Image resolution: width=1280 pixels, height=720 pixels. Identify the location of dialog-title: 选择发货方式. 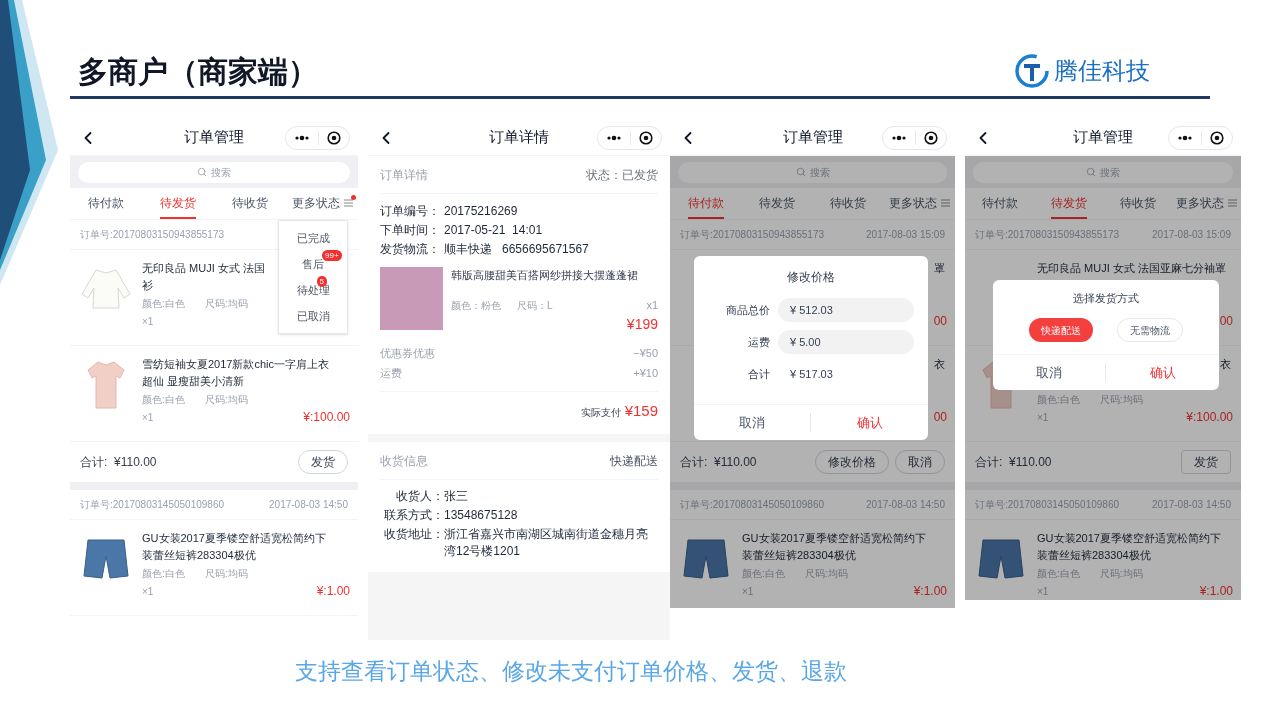
(1106, 298).